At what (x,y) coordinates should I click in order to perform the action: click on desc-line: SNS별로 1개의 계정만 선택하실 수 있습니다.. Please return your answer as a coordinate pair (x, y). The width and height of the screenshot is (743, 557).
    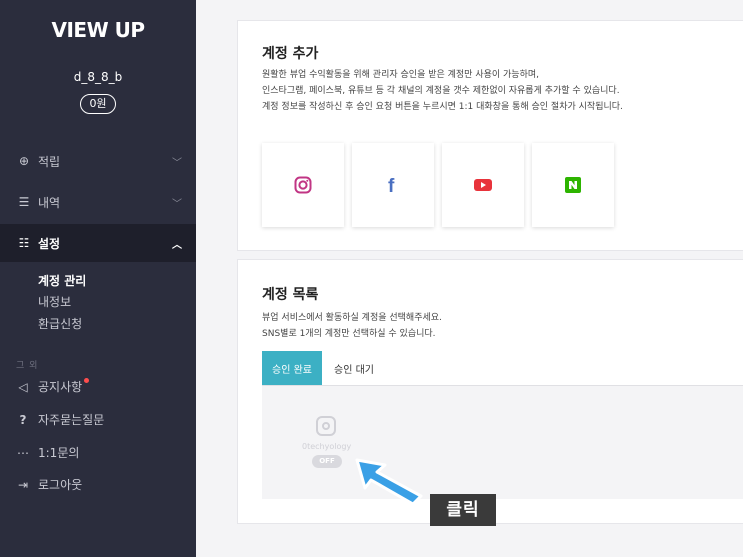
    Looking at the image, I should click on (349, 334).